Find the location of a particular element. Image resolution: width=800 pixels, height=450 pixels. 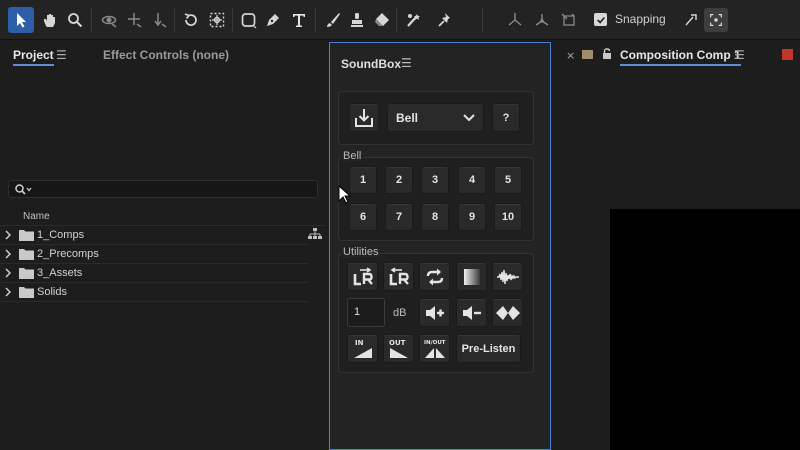

anchor-point-tool-icon is located at coordinates (217, 20).